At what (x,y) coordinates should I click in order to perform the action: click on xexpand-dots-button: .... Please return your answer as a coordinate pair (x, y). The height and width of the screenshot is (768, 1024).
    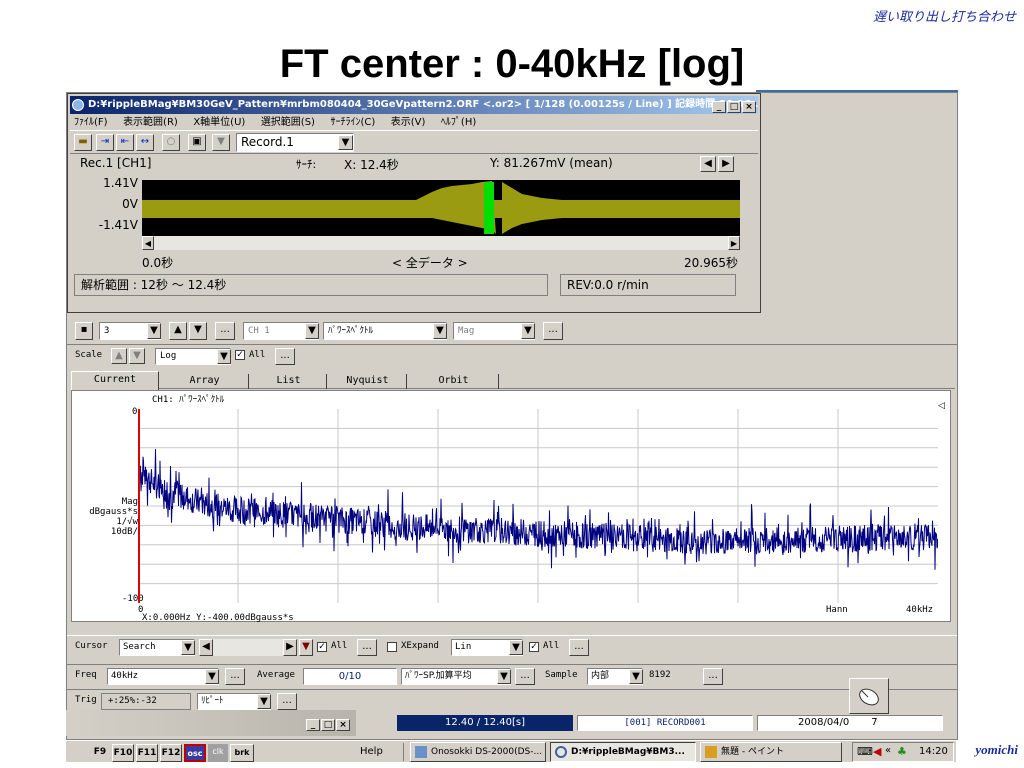
    Looking at the image, I should click on (579, 647).